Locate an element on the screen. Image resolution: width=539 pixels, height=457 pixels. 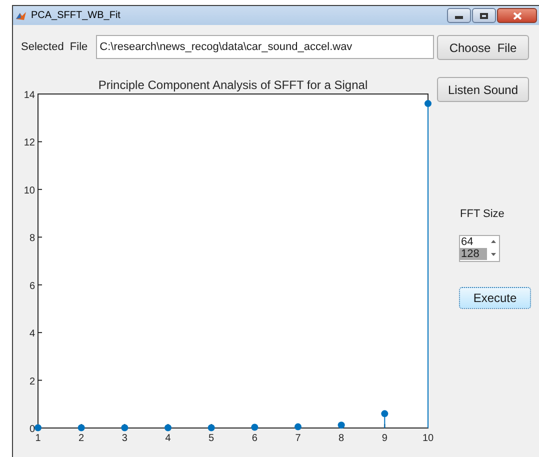
restore-icon is located at coordinates (484, 15).